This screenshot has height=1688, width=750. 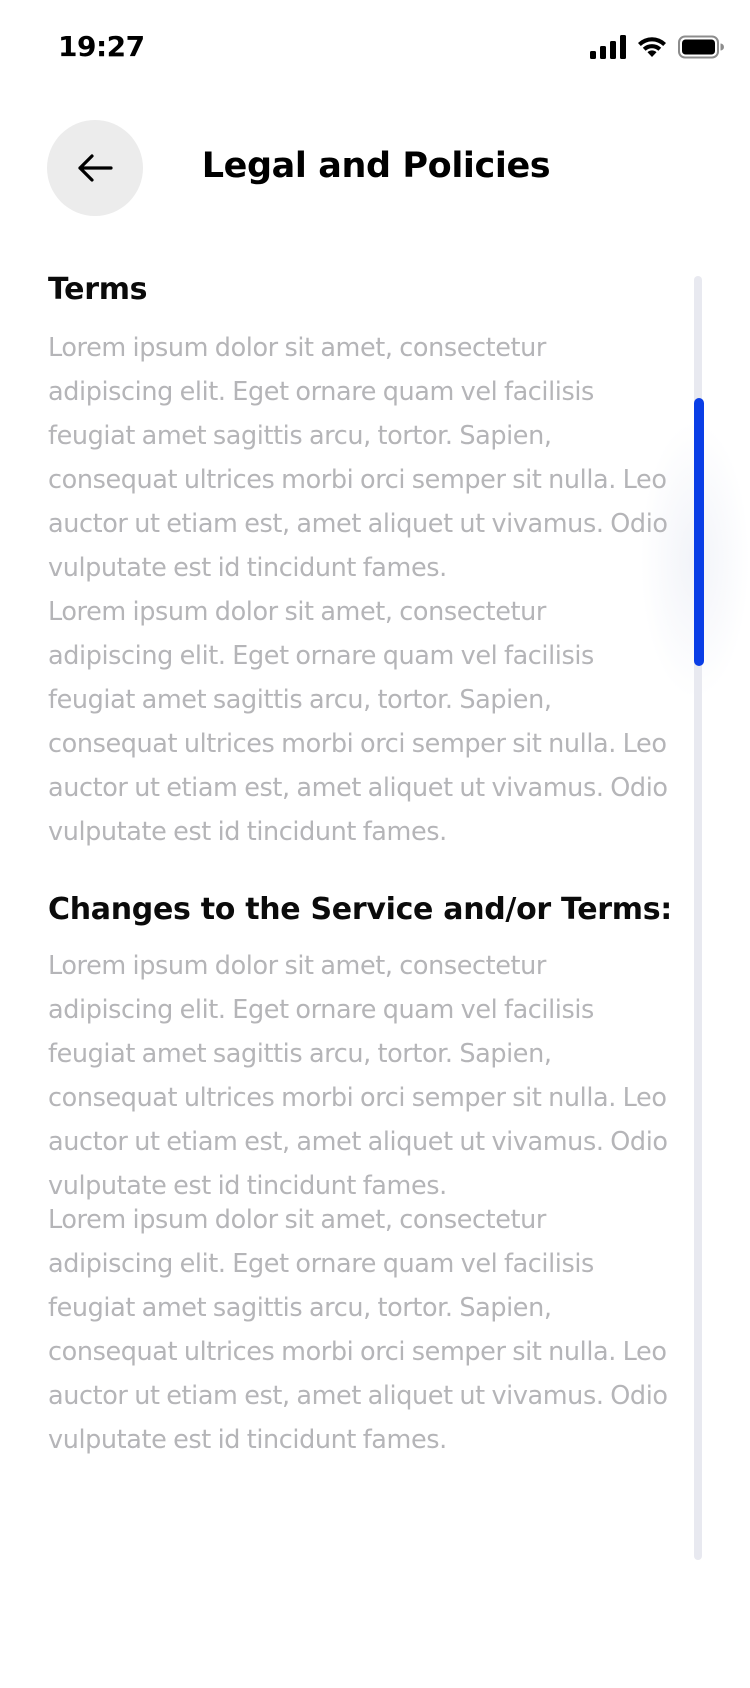 I want to click on status-bar: 19:27, so click(x=375, y=48).